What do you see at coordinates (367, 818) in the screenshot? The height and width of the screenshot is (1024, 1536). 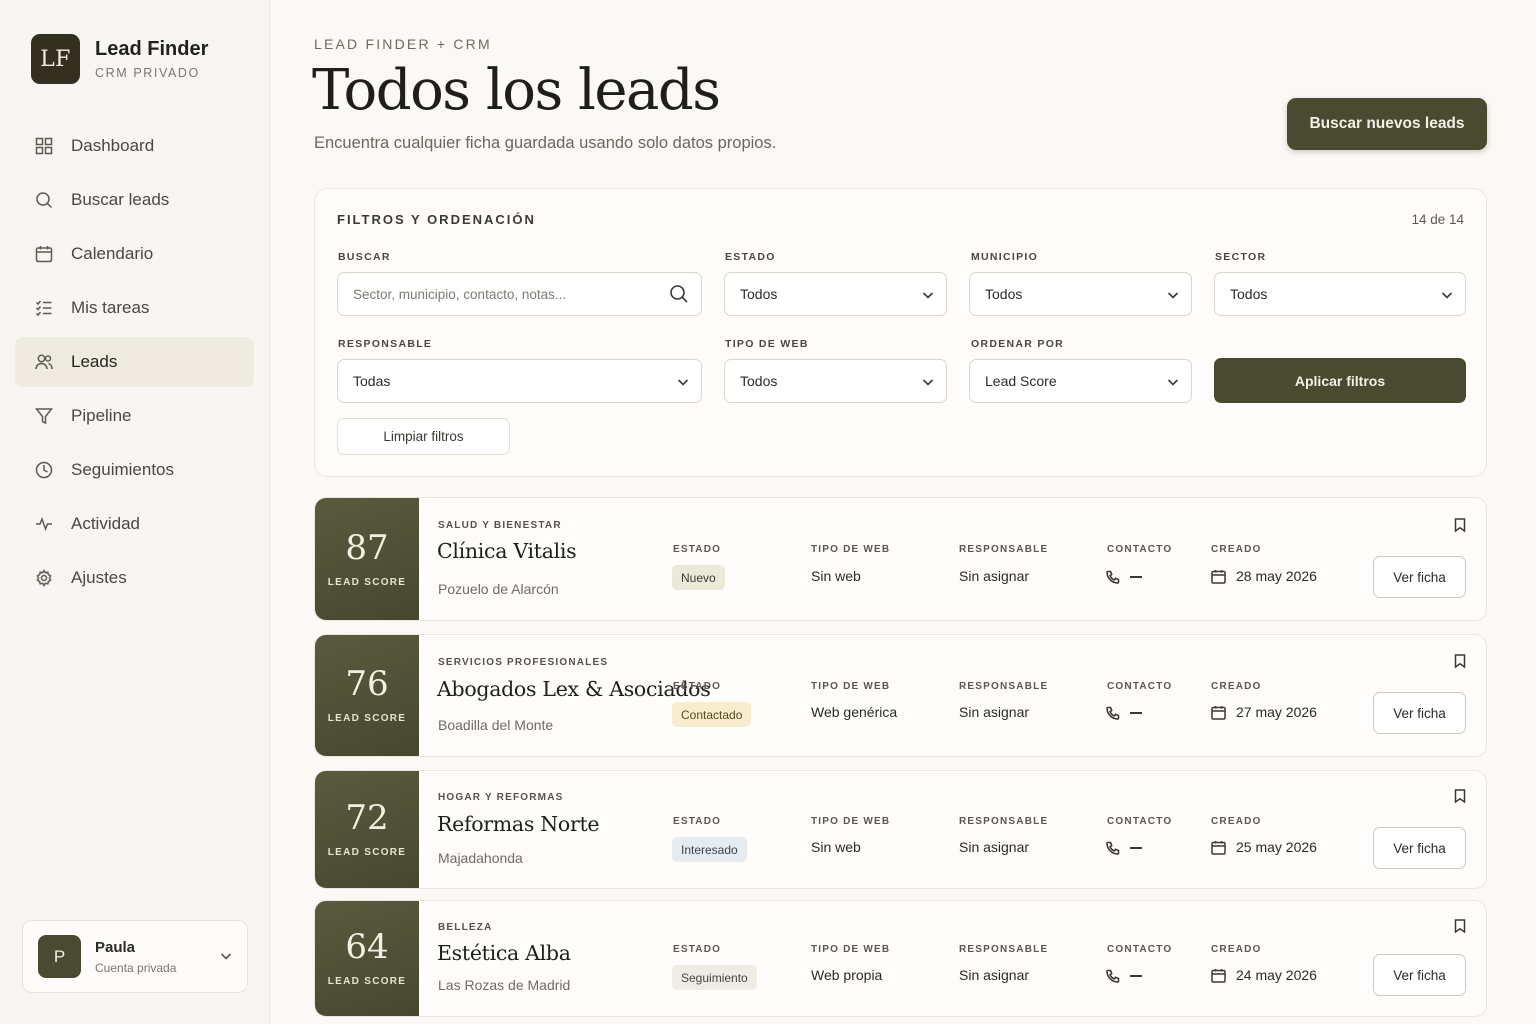 I see `lead-score: 72` at bounding box center [367, 818].